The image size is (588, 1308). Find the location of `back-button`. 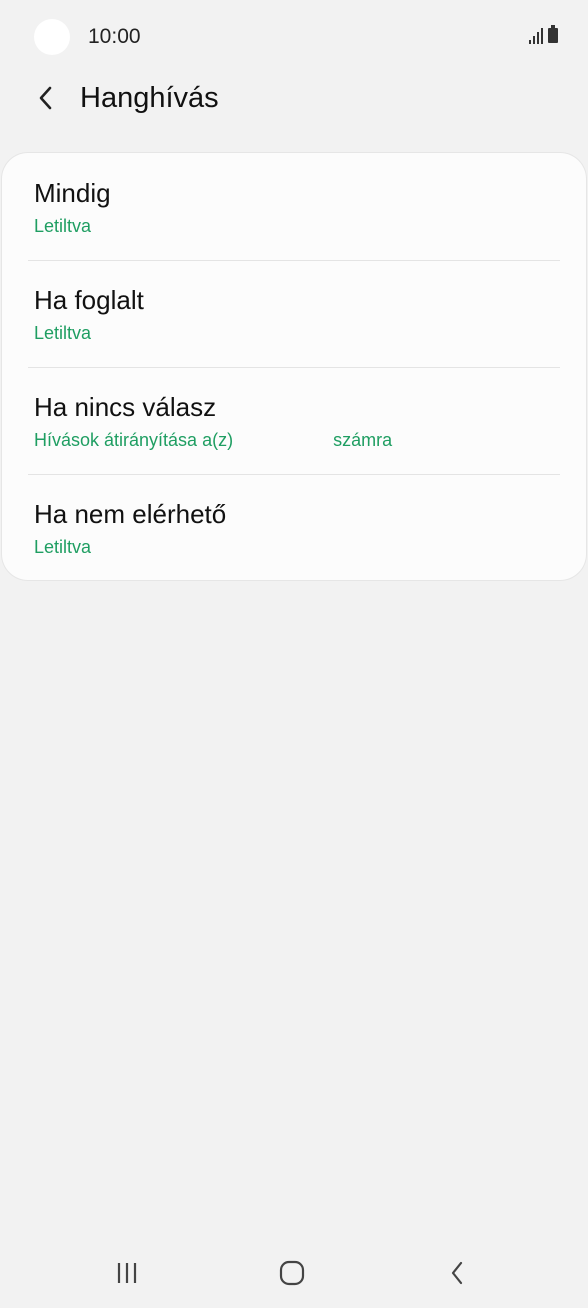

back-button is located at coordinates (46, 98).